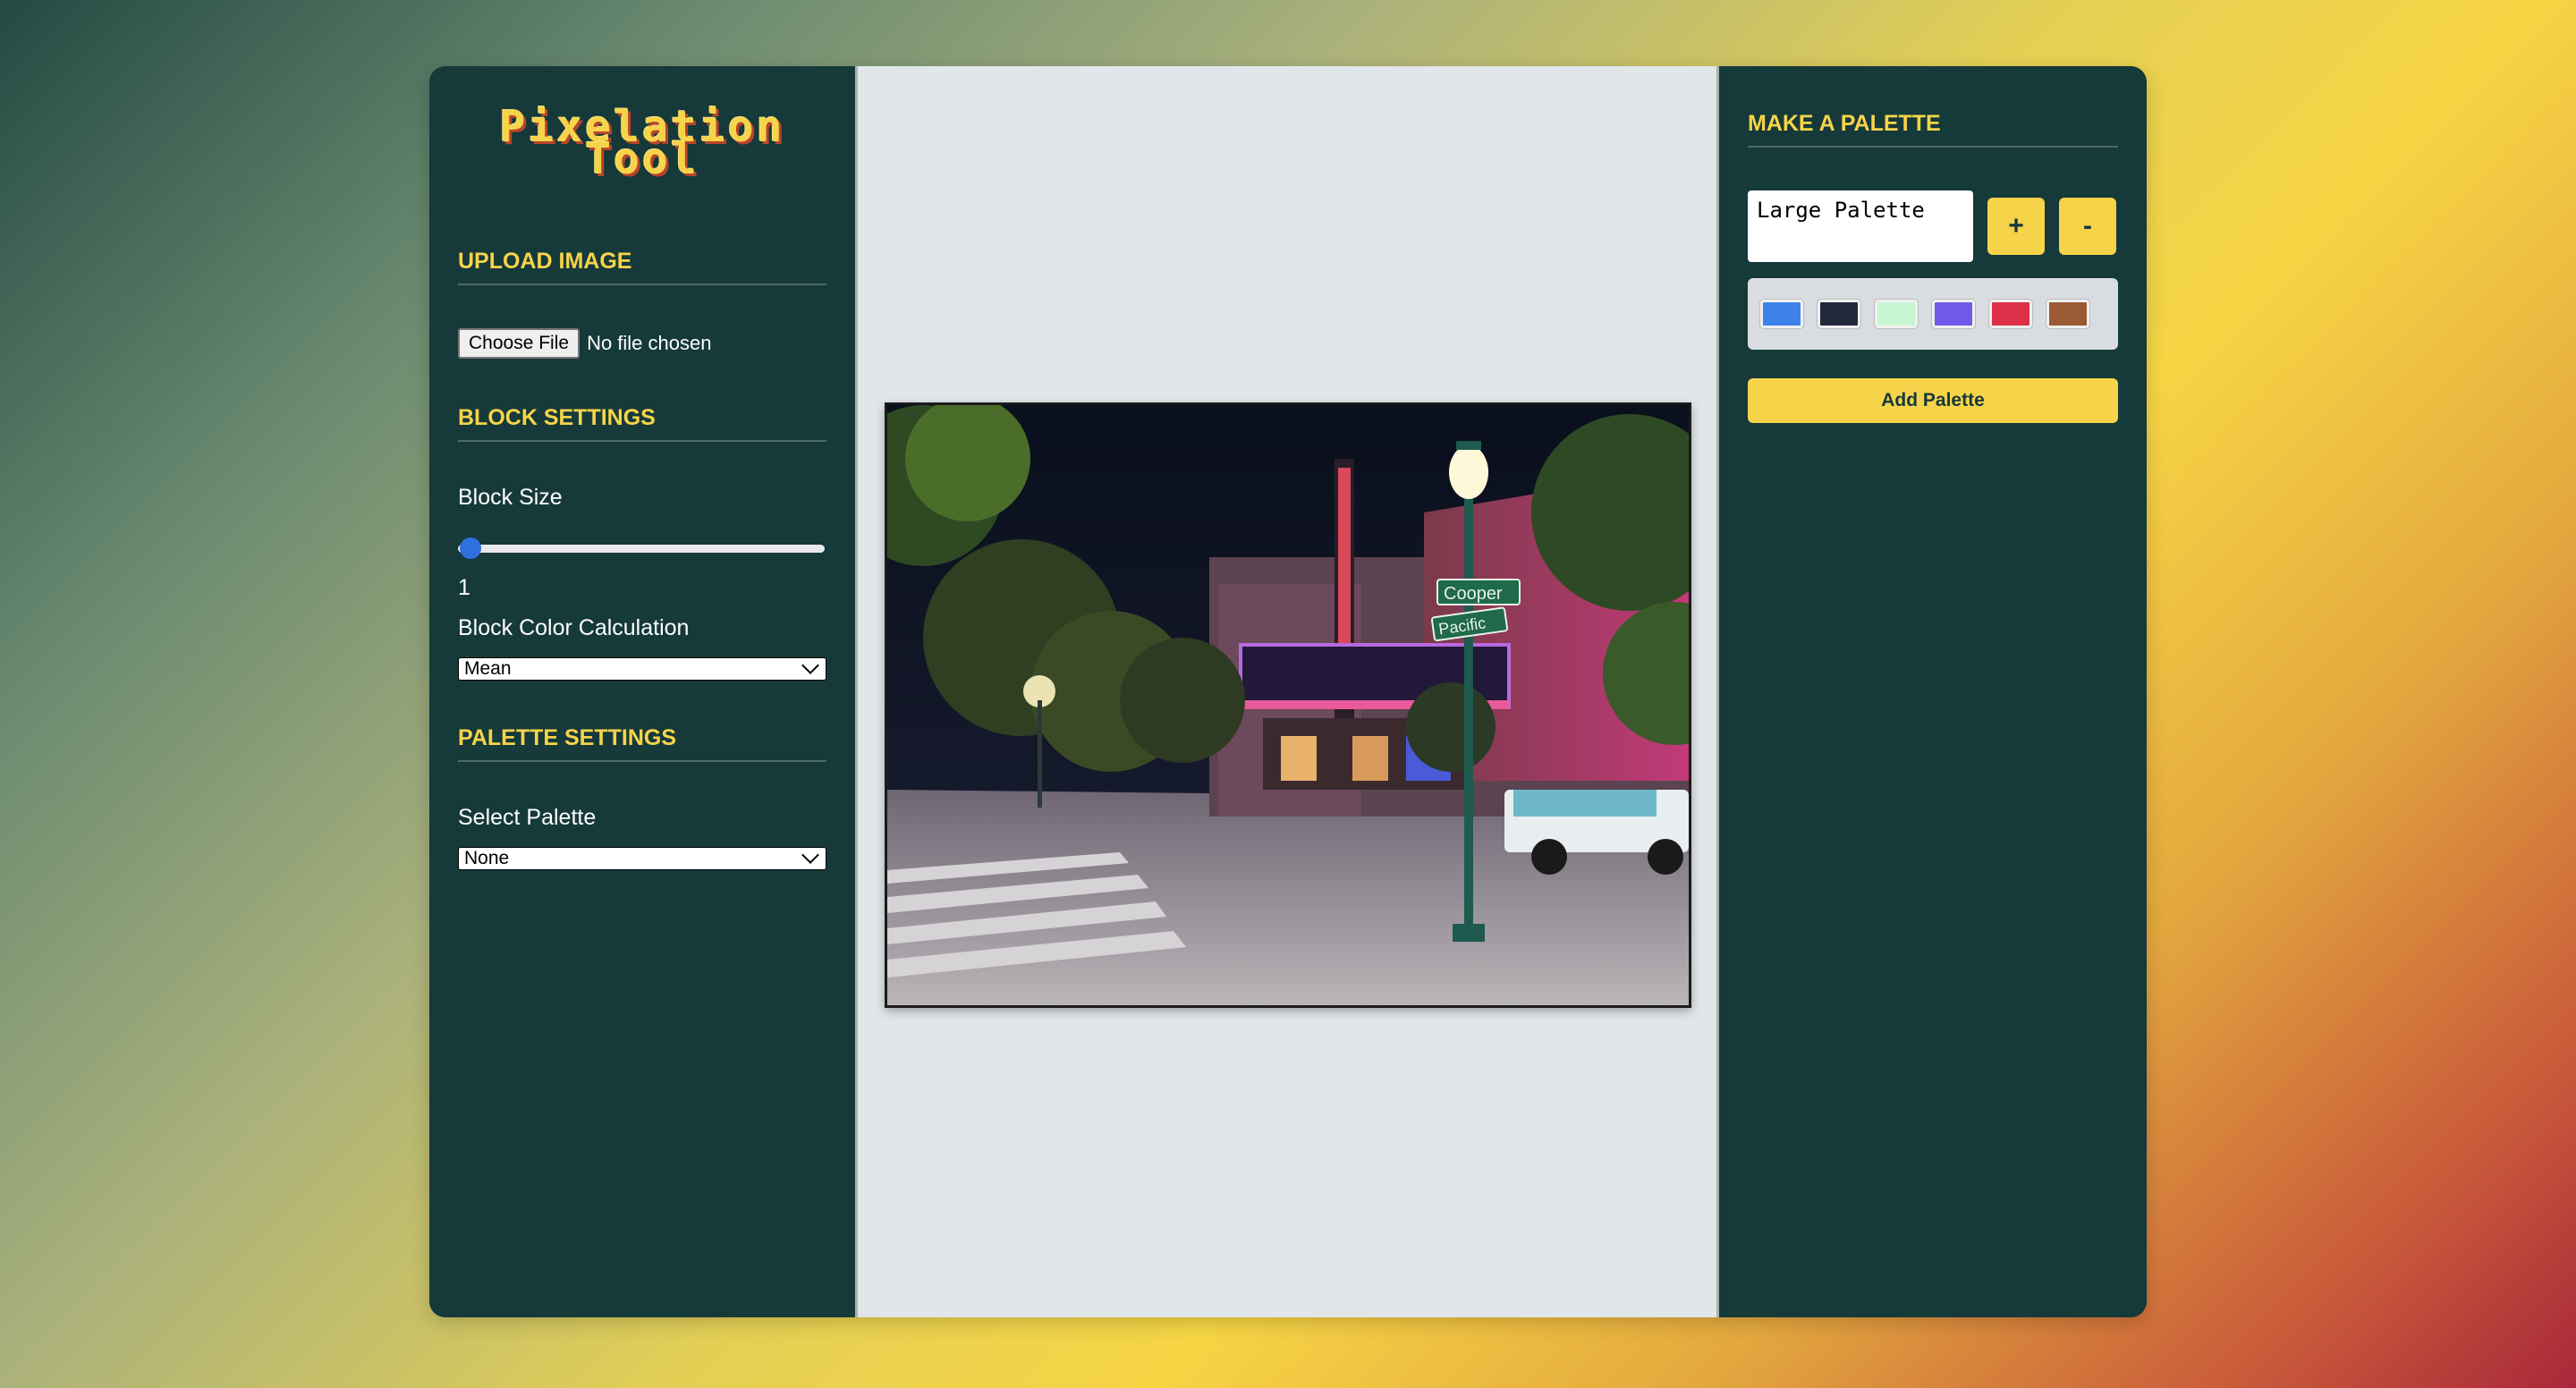  What do you see at coordinates (488, 668) in the screenshot?
I see `block-color-calc-value: Mean` at bounding box center [488, 668].